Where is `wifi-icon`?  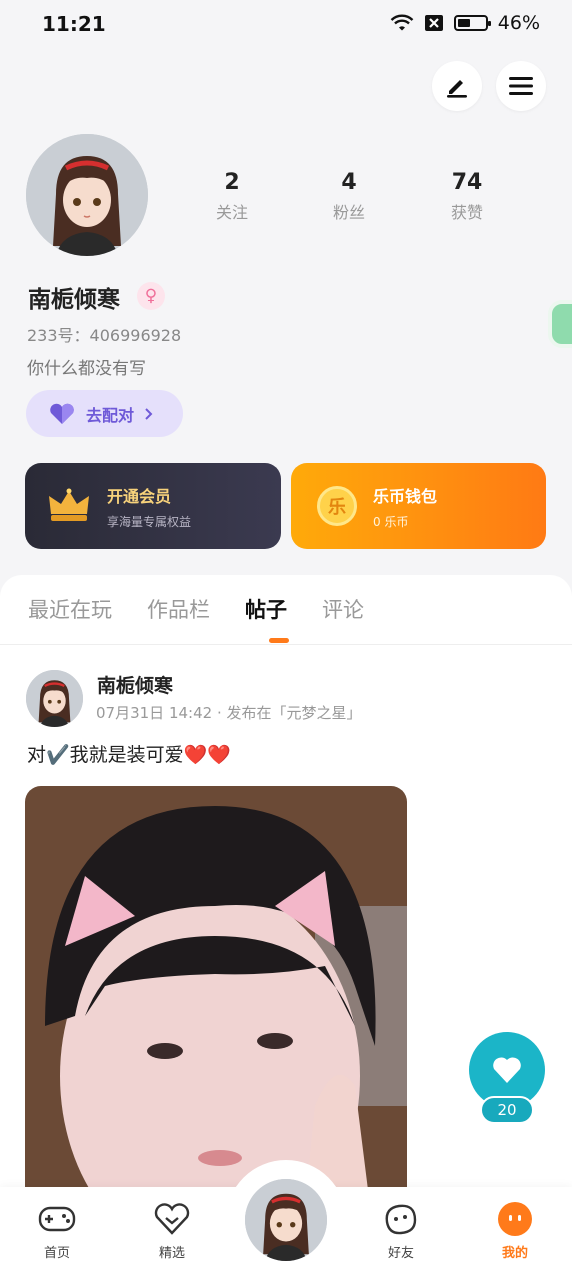 wifi-icon is located at coordinates (402, 22).